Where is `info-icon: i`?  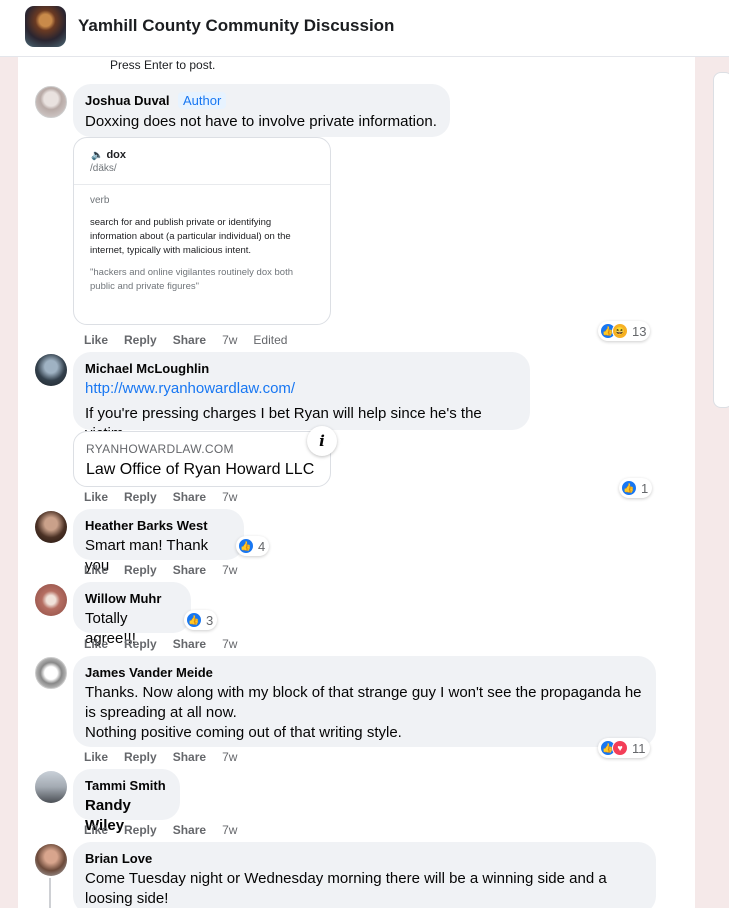
info-icon: i is located at coordinates (322, 441).